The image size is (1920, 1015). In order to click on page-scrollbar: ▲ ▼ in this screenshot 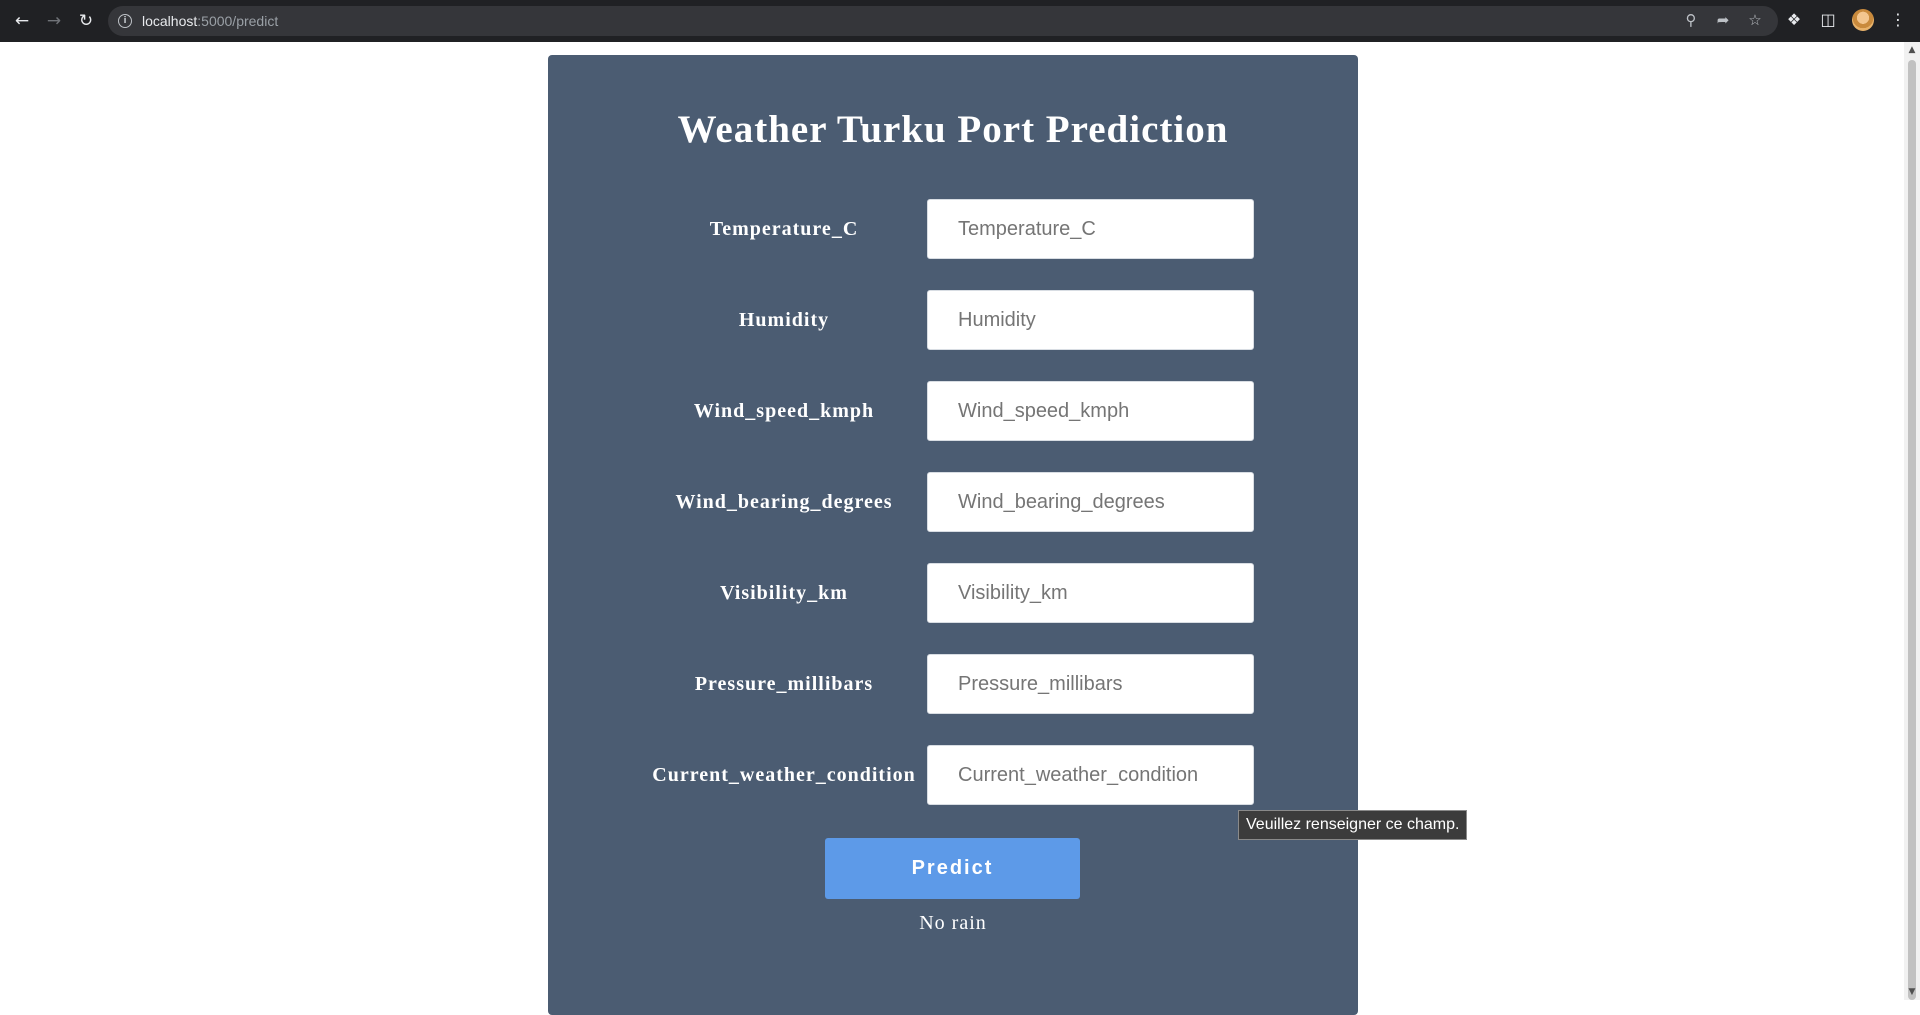, I will do `click(1912, 521)`.